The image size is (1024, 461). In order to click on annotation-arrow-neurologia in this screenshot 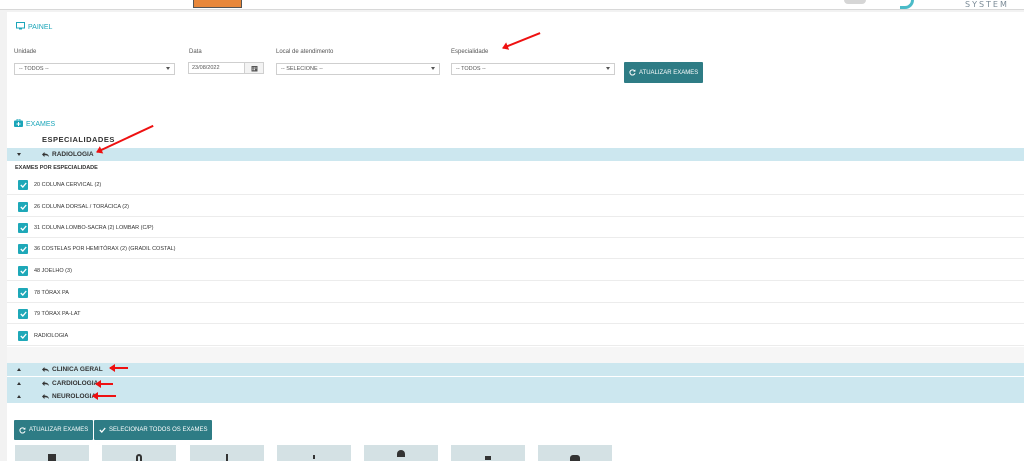, I will do `click(104, 396)`.